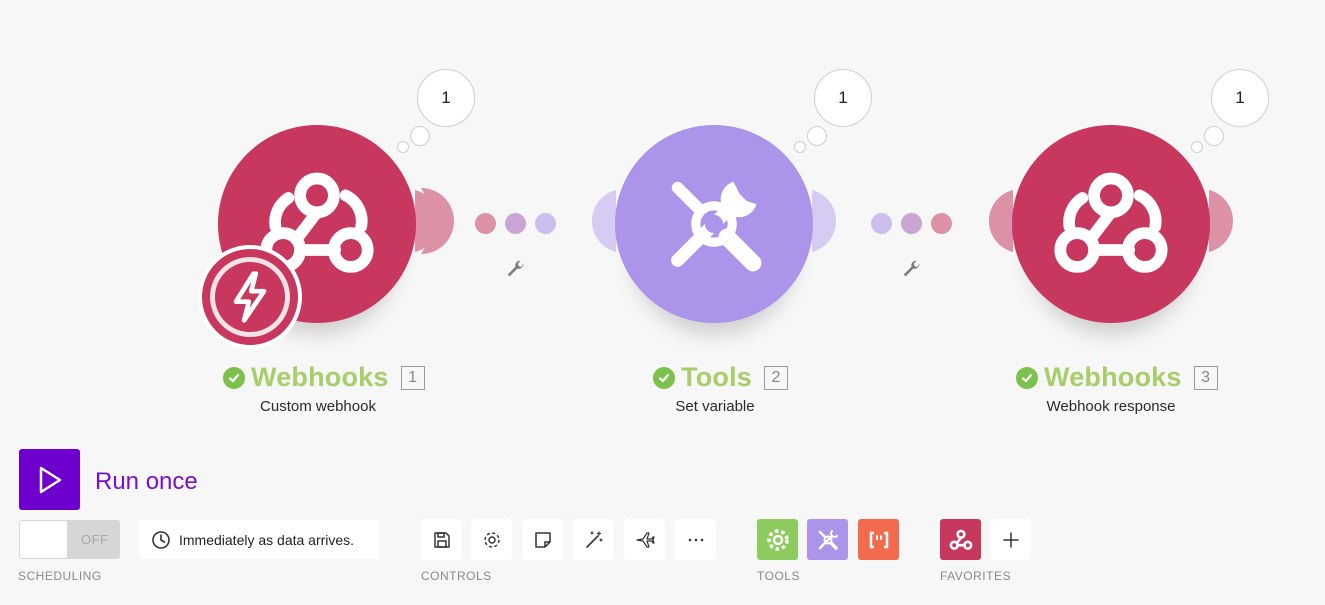 The width and height of the screenshot is (1325, 605). I want to click on clock-icon, so click(161, 539).